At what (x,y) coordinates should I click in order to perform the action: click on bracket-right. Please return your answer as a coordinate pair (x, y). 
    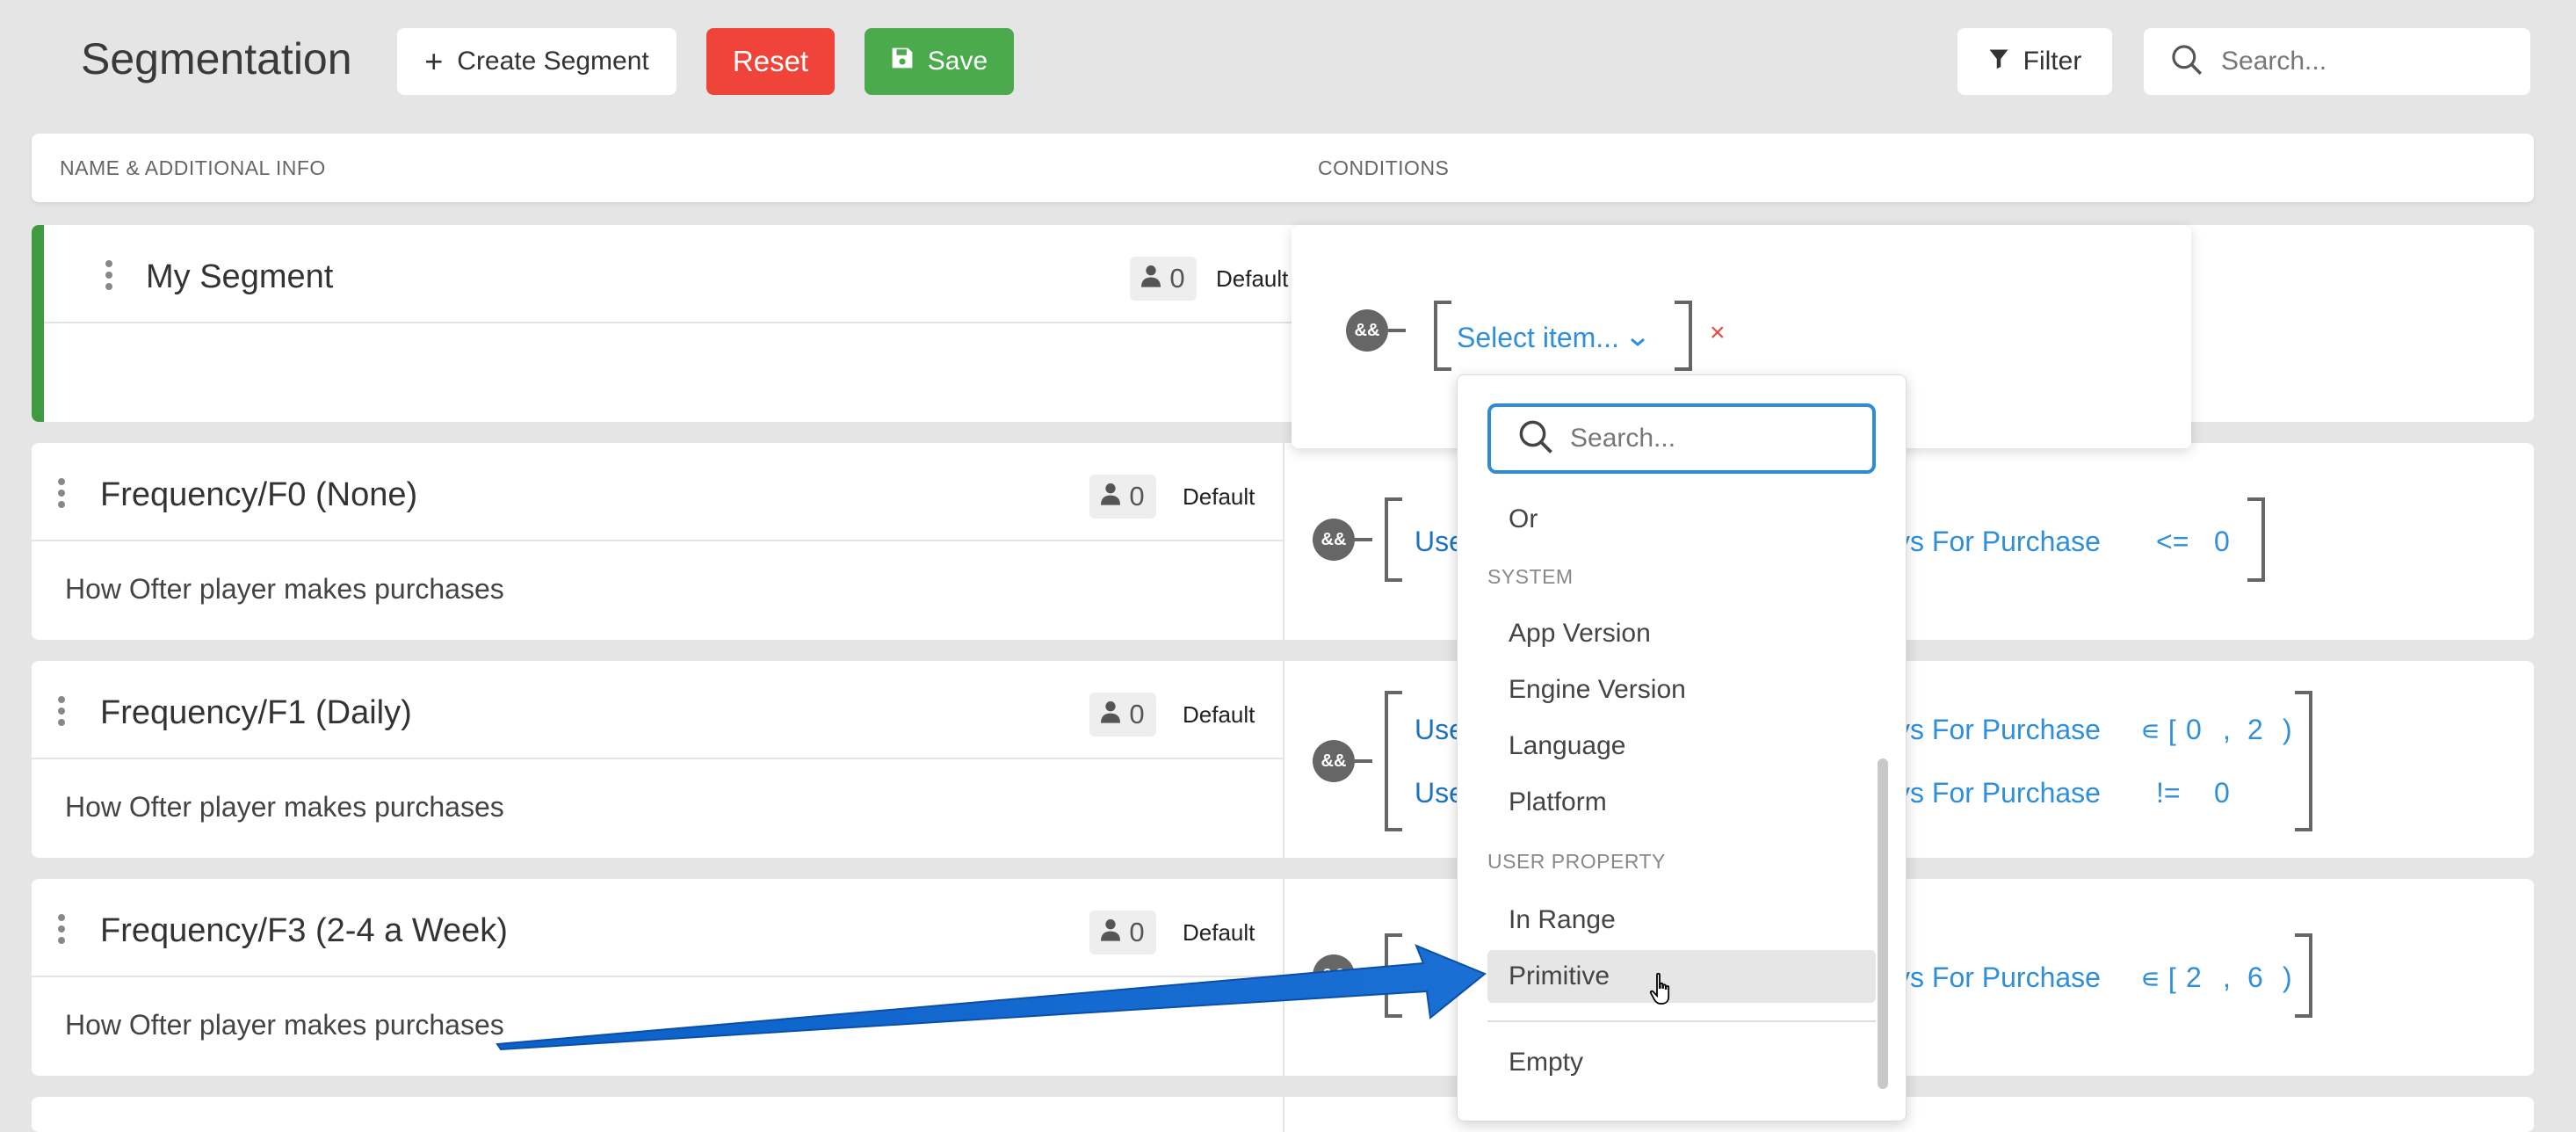
    Looking at the image, I should click on (2303, 976).